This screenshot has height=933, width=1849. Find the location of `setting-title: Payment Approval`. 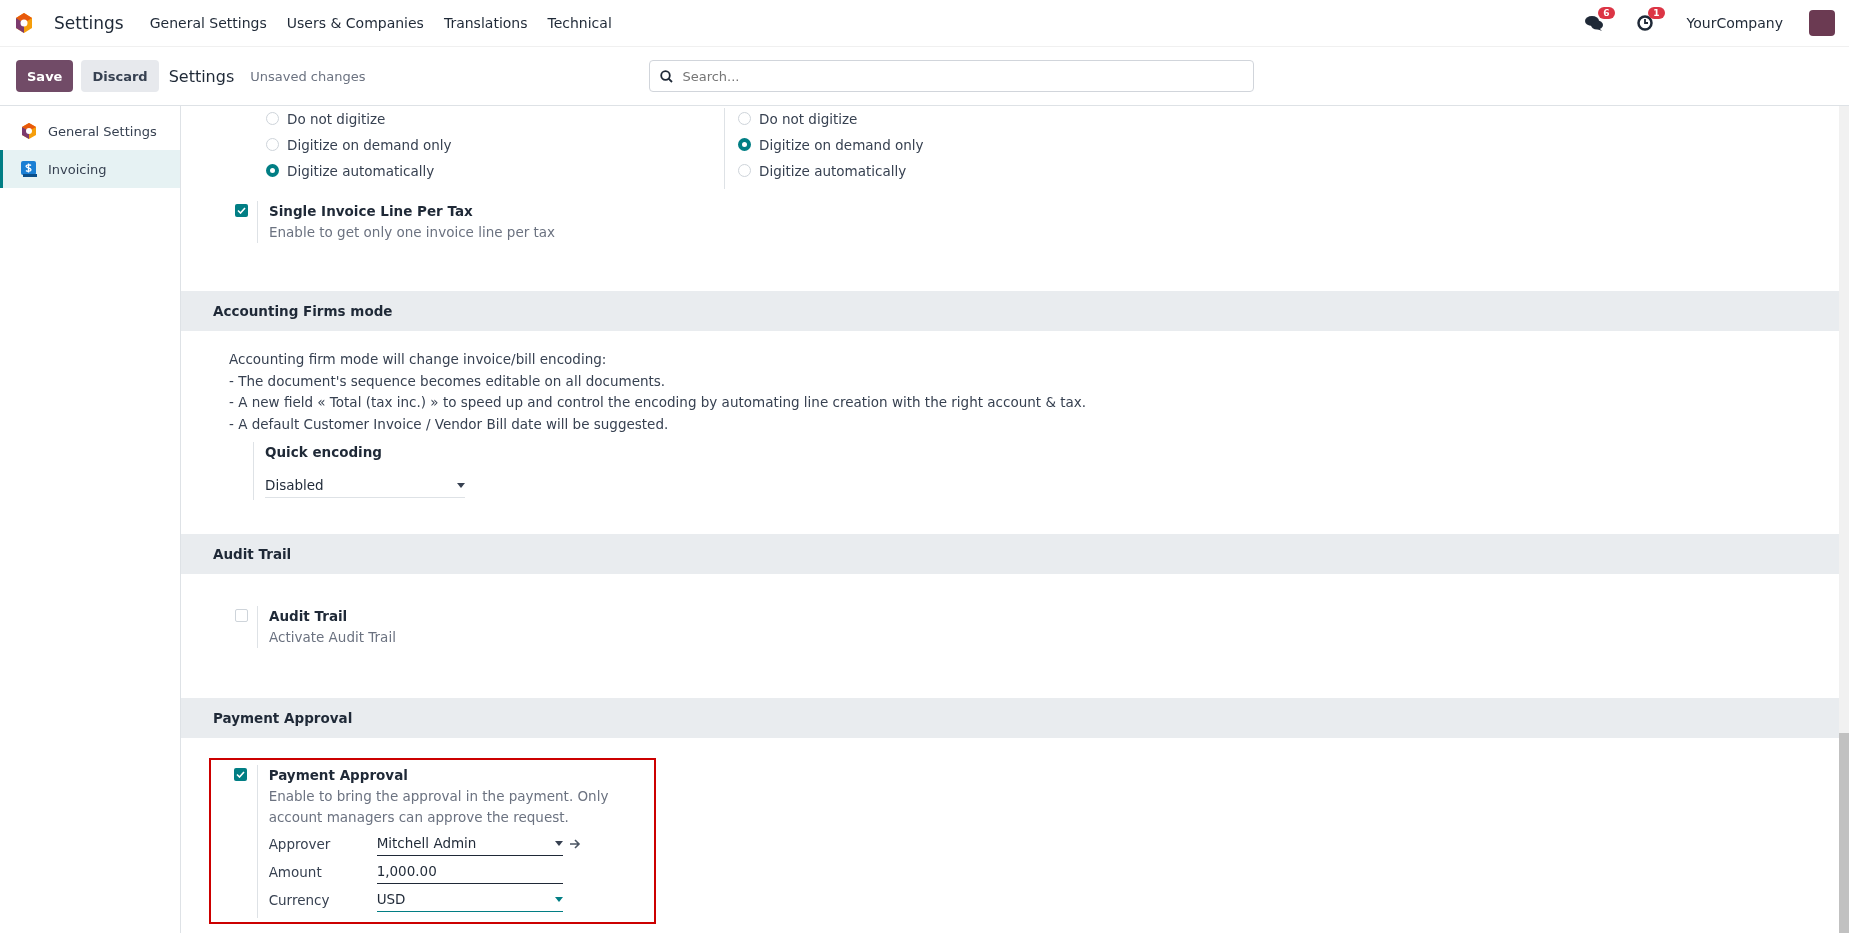

setting-title: Payment Approval is located at coordinates (338, 775).